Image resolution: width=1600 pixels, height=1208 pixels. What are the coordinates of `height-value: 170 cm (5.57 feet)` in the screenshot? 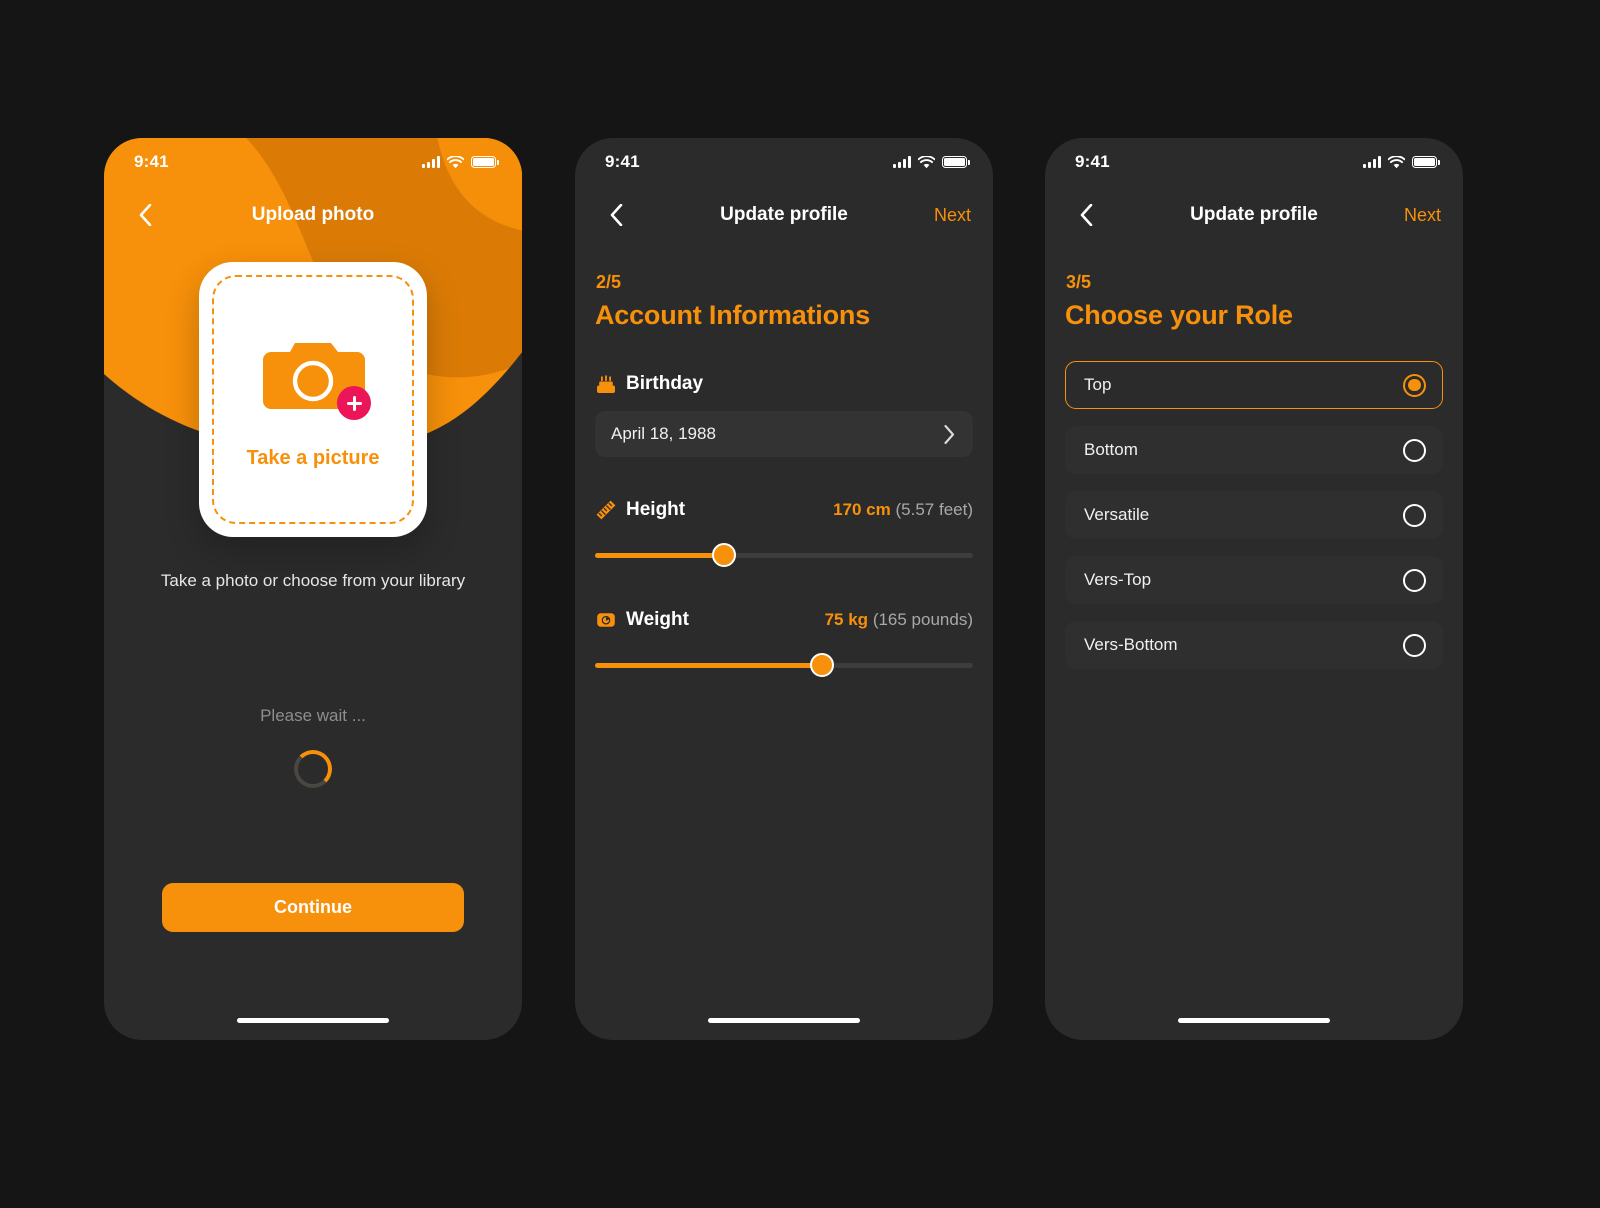 It's located at (903, 510).